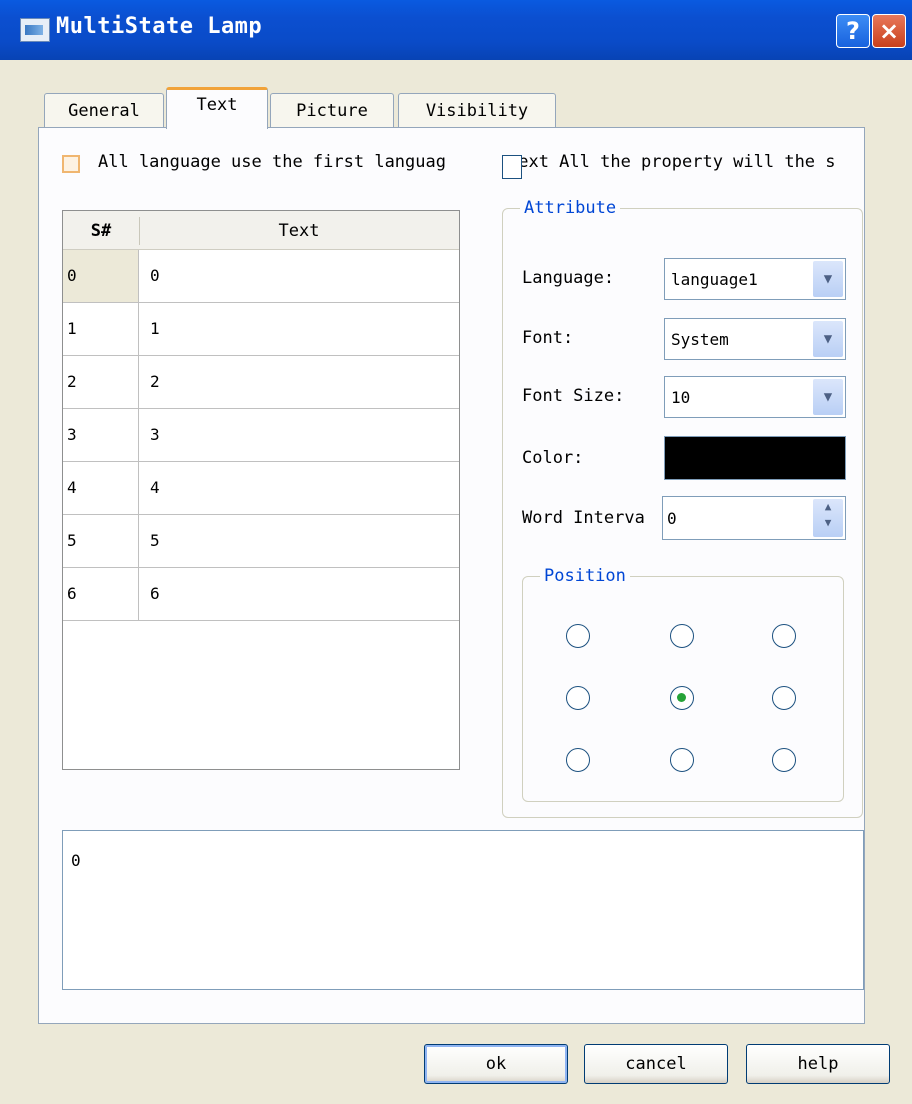  I want to click on position-middle-right-radio, so click(784, 698).